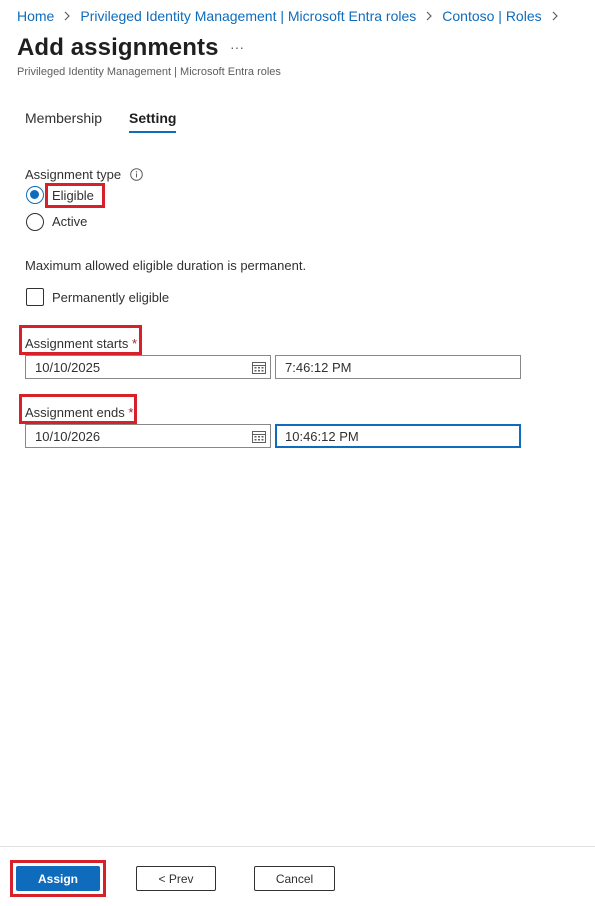 This screenshot has width=595, height=906. Describe the element at coordinates (491, 16) in the screenshot. I see `breadcrumb-contoso-roles: Contoso | Roles` at that location.